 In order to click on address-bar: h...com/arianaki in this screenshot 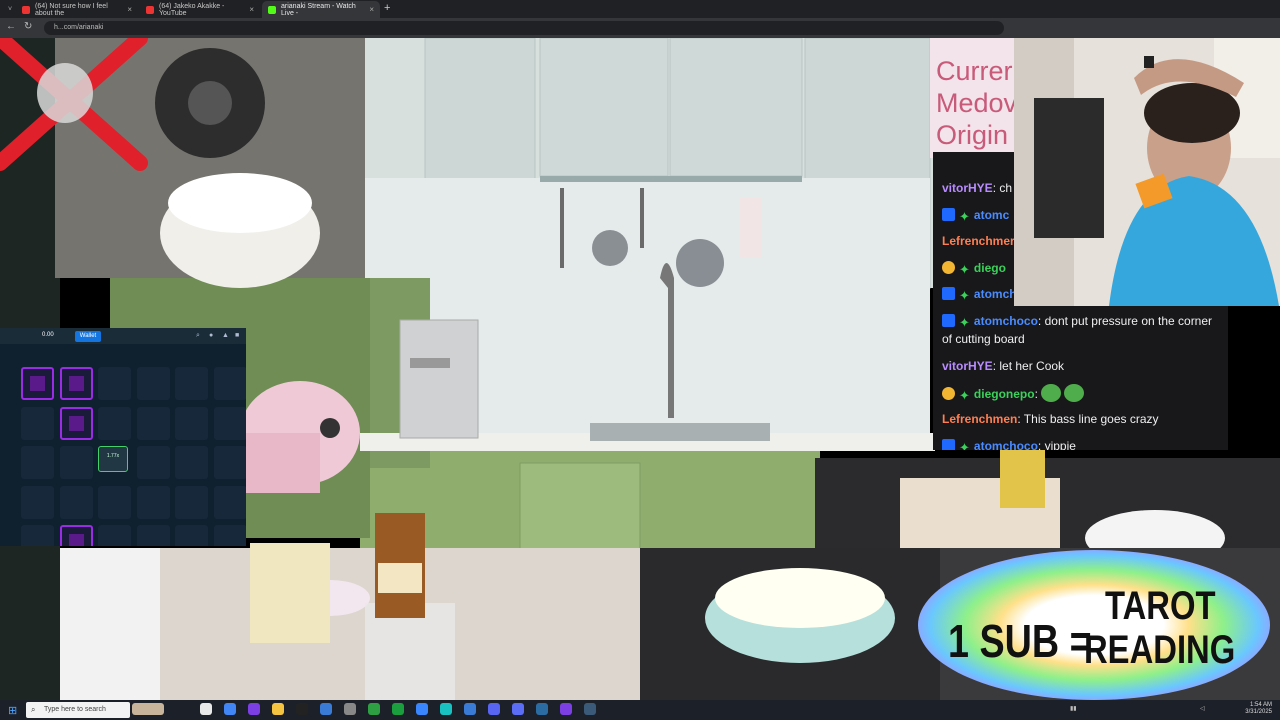, I will do `click(524, 28)`.